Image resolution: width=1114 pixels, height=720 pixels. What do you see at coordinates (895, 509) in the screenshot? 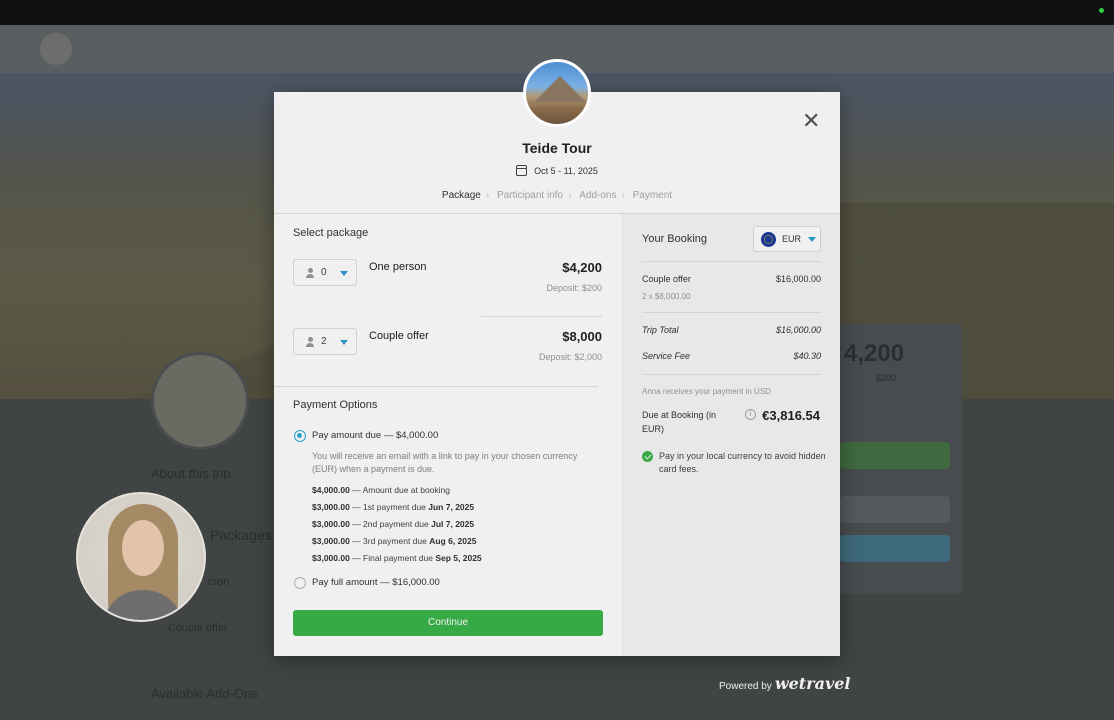
I see `background-brochure-button` at bounding box center [895, 509].